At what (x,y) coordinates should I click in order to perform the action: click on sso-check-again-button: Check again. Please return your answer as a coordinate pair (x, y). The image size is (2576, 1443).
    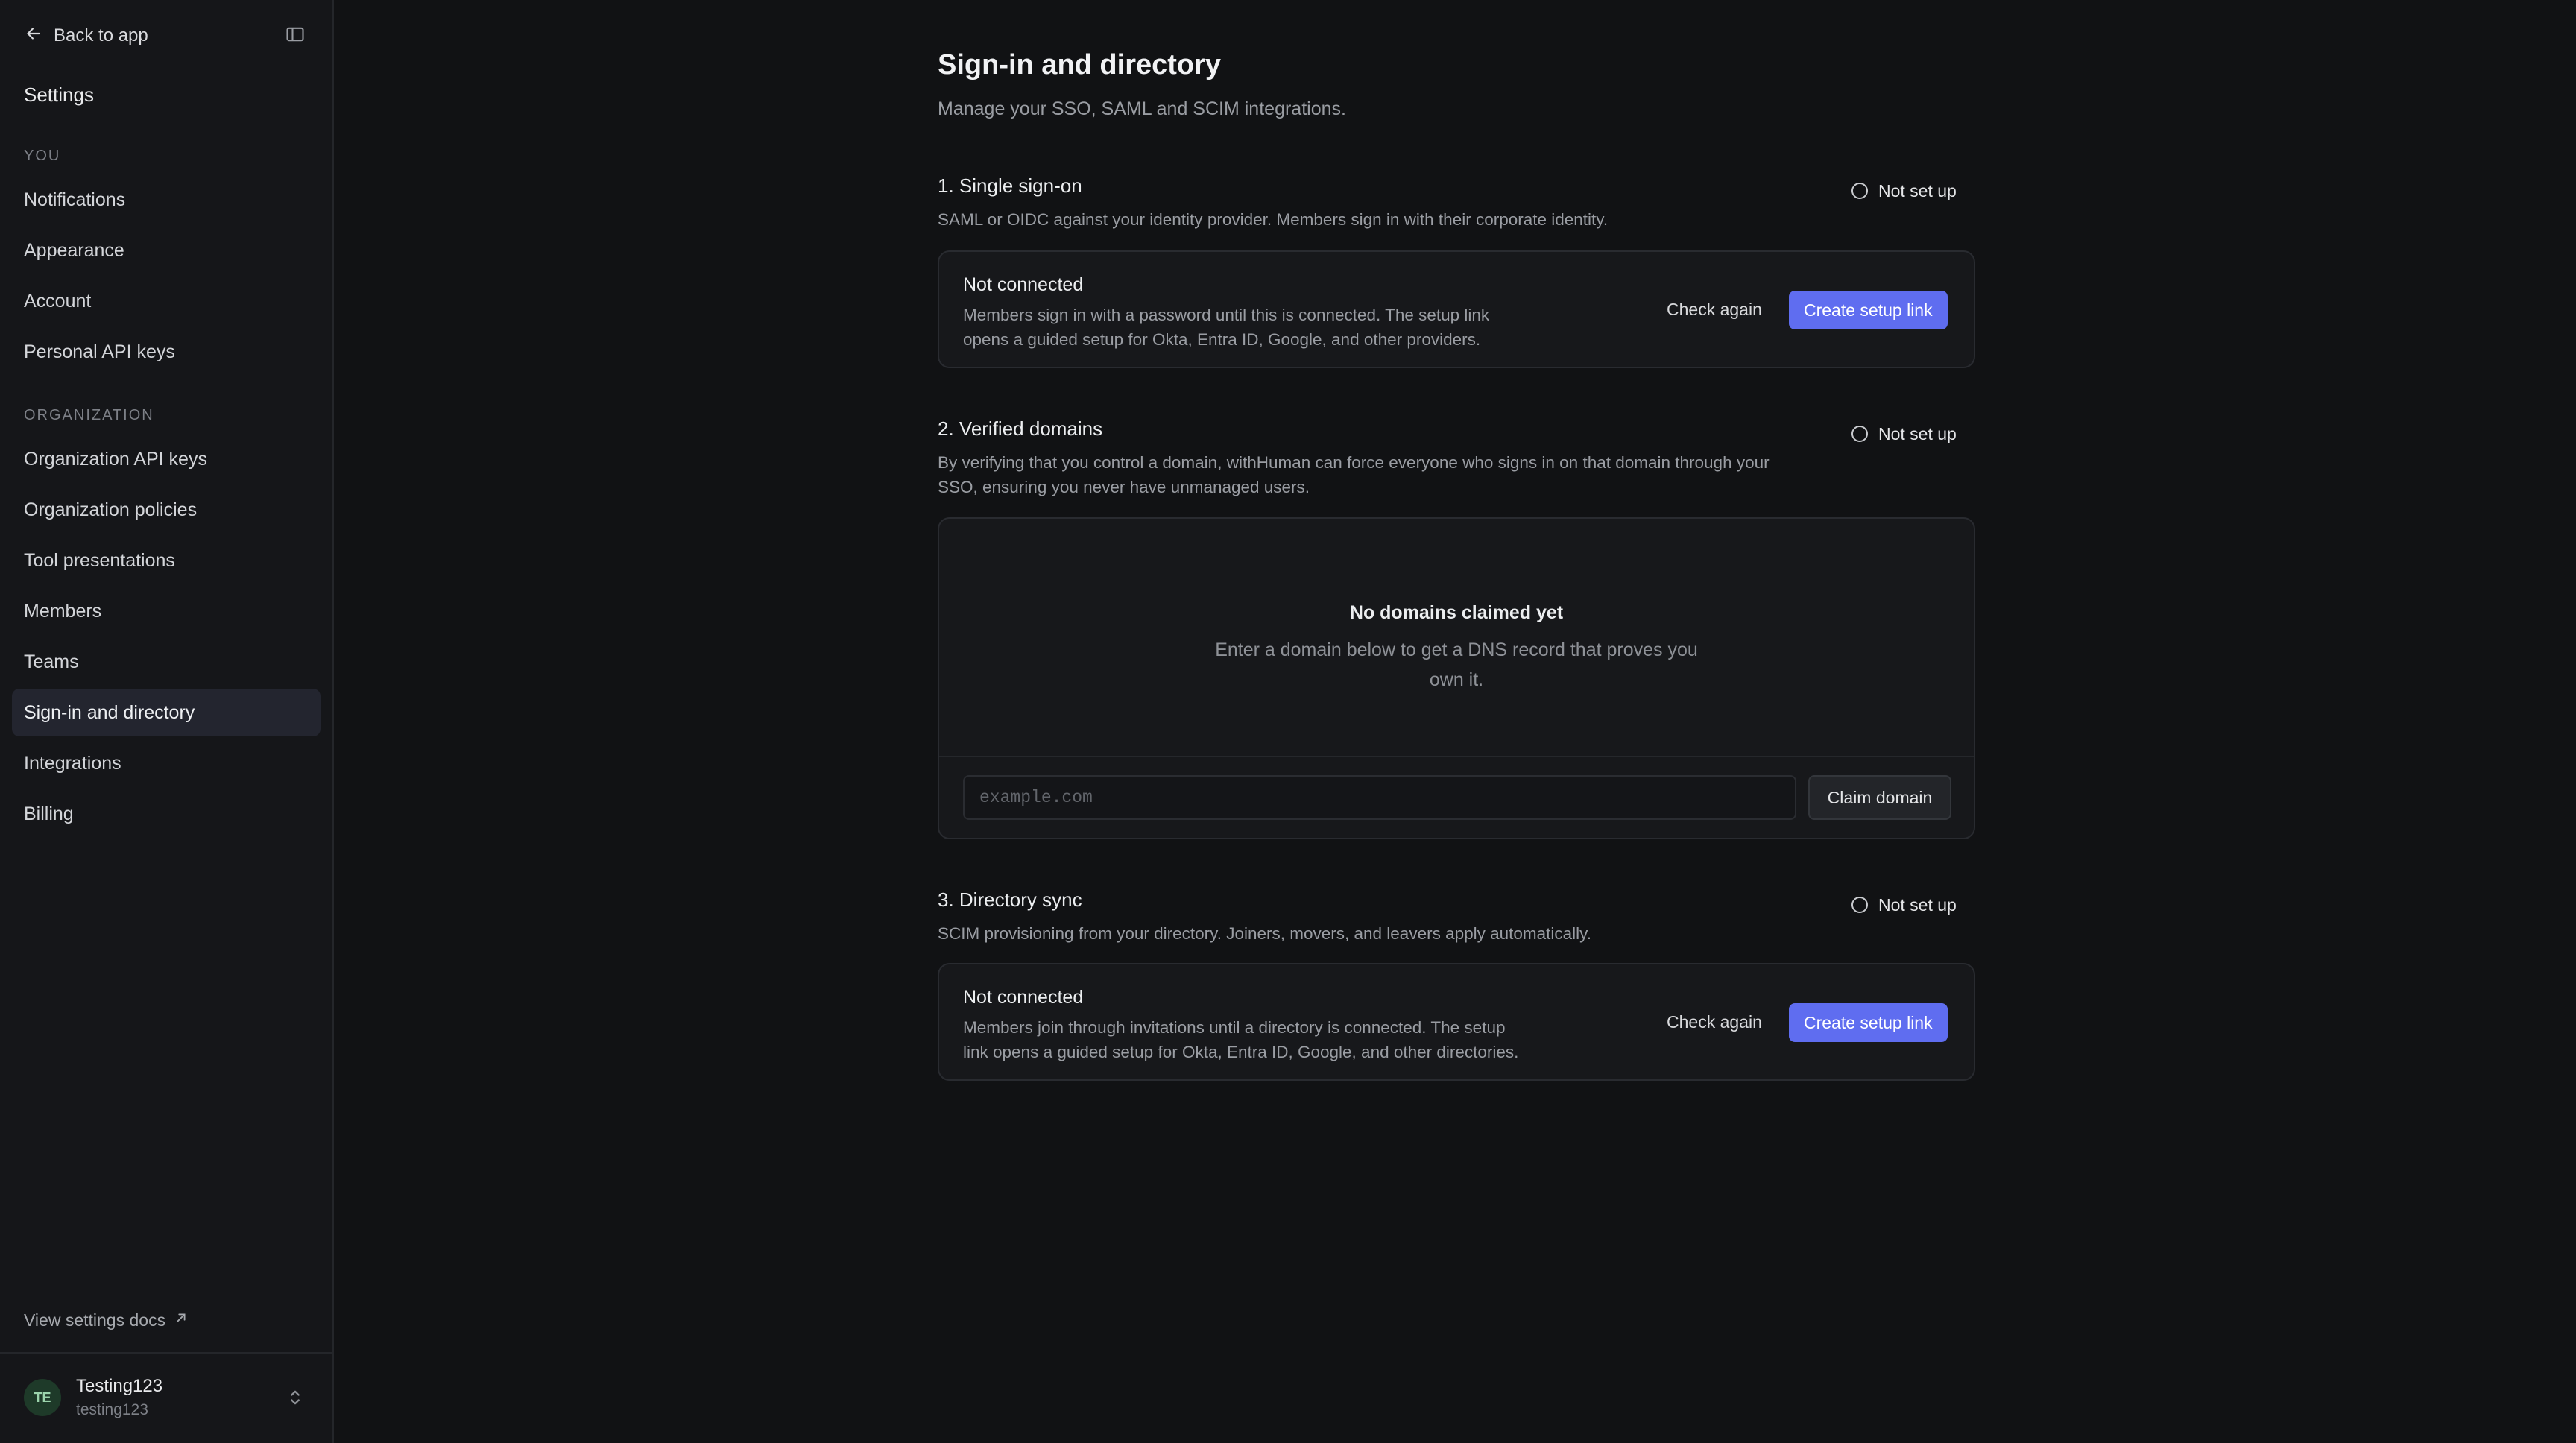
    Looking at the image, I should click on (1714, 309).